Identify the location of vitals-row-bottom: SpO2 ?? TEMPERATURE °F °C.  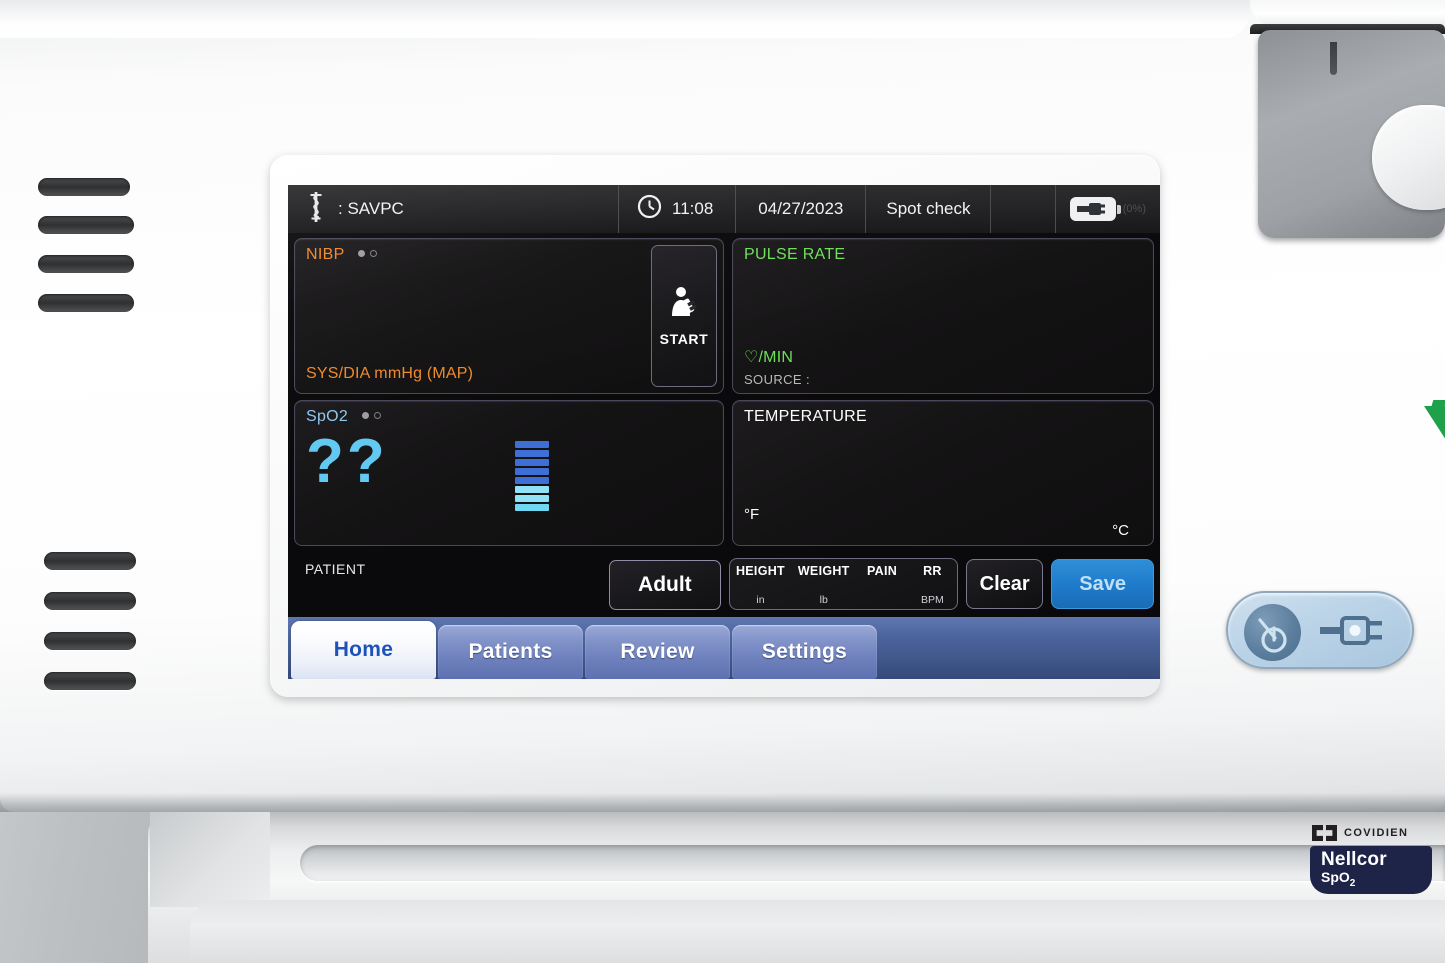
(724, 473).